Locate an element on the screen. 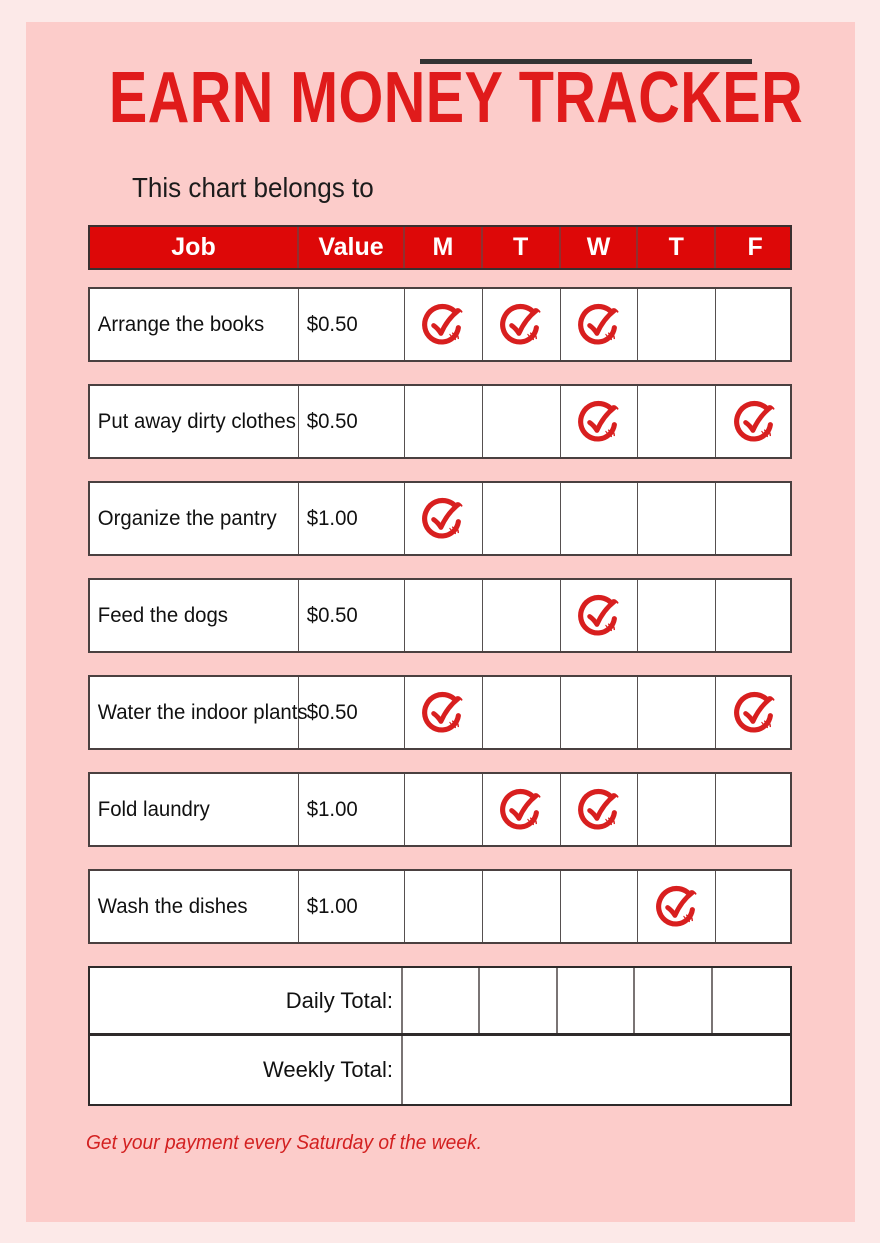  job-label: Put away dirty clothes is located at coordinates (196, 421).